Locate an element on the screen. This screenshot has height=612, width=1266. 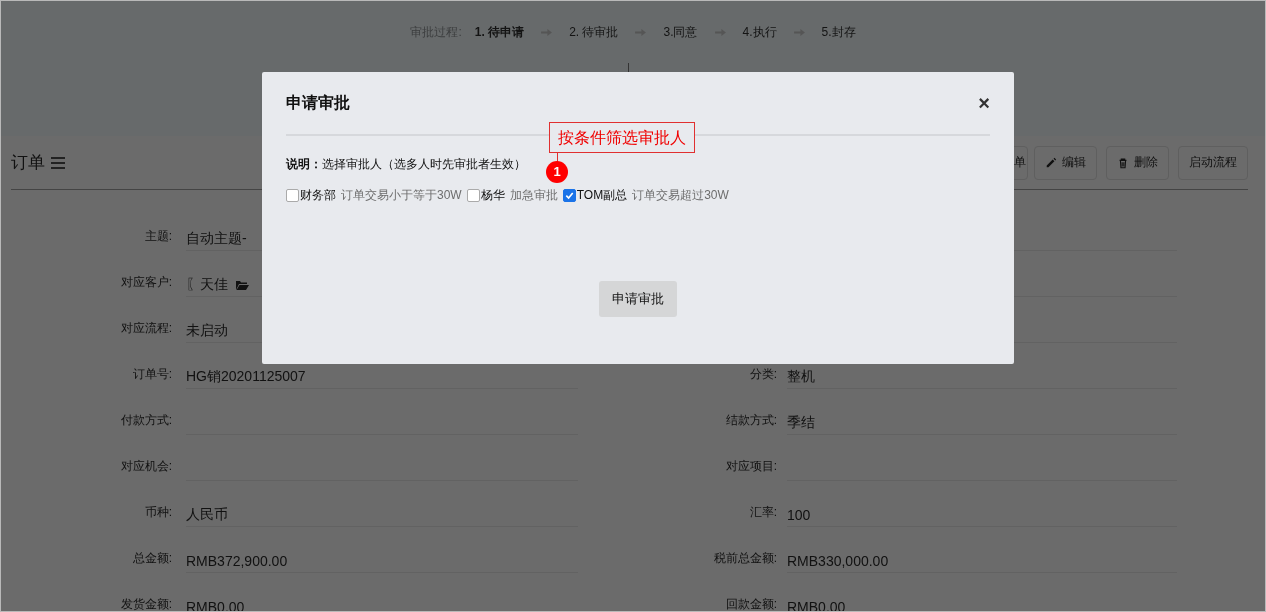
field-label: 币种: is located at coordinates (158, 512).